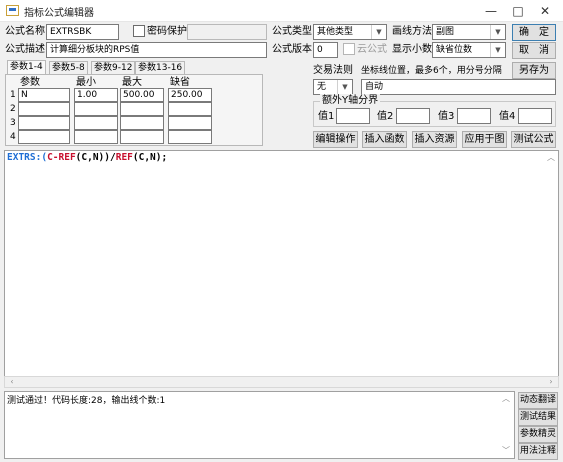 This screenshot has height=462, width=563. What do you see at coordinates (551, 382) in the screenshot?
I see `scroll-right-icon: ›` at bounding box center [551, 382].